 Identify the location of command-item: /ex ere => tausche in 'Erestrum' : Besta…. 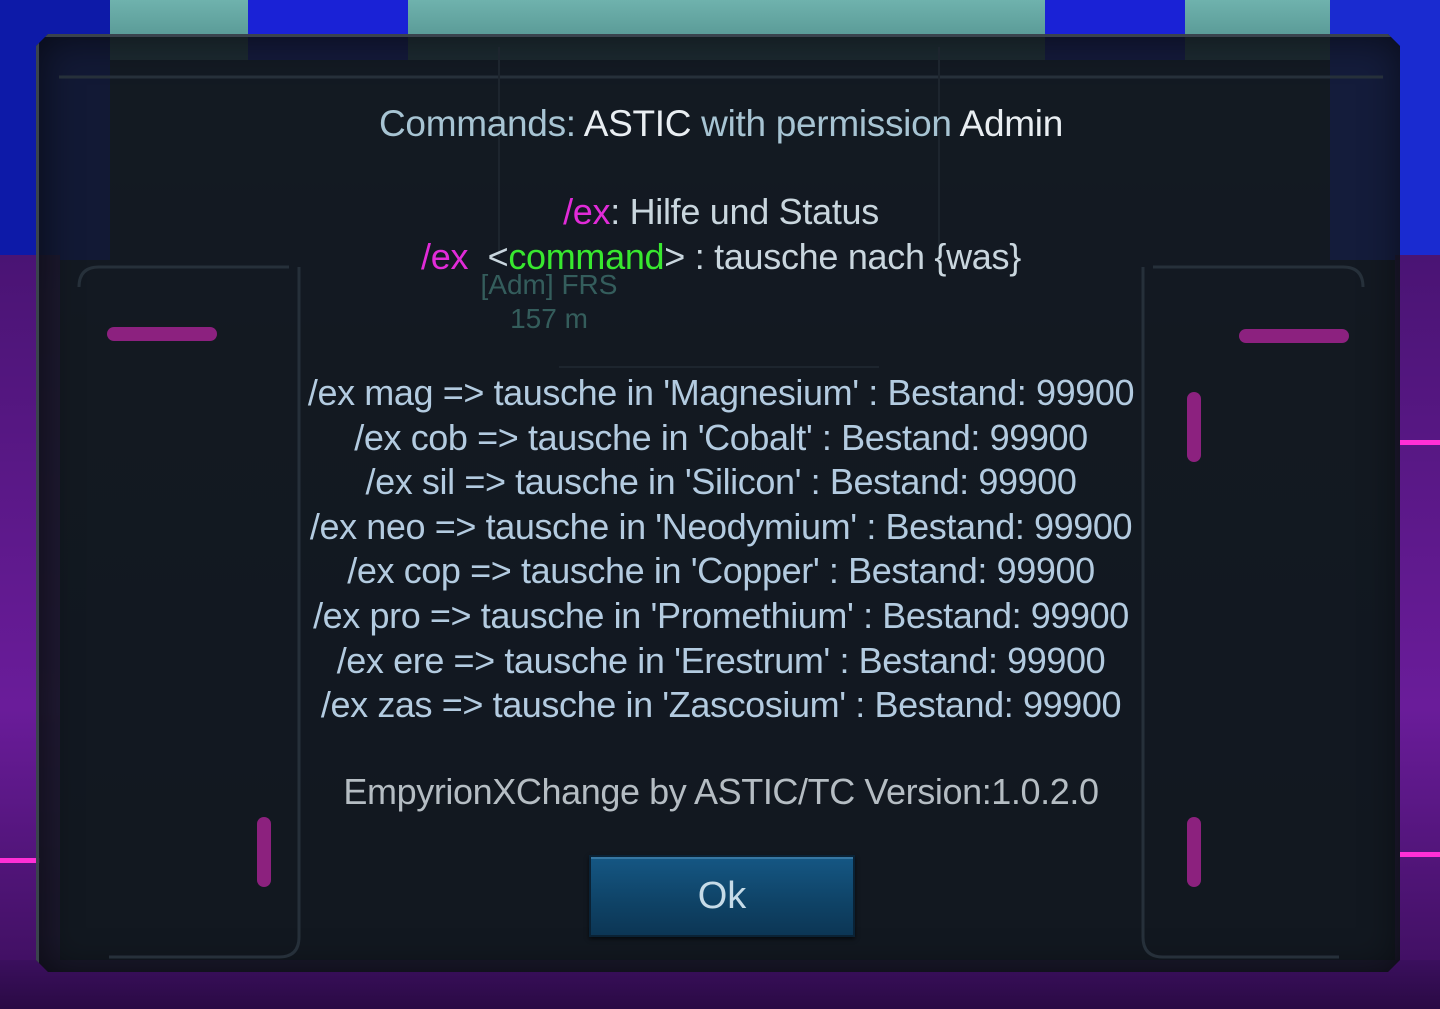
(721, 660).